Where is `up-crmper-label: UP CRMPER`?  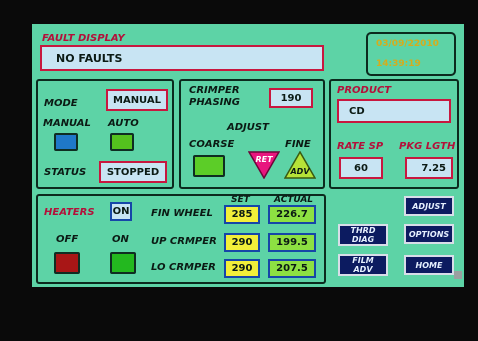
up-crmper-label: UP CRMPER is located at coordinates (184, 241).